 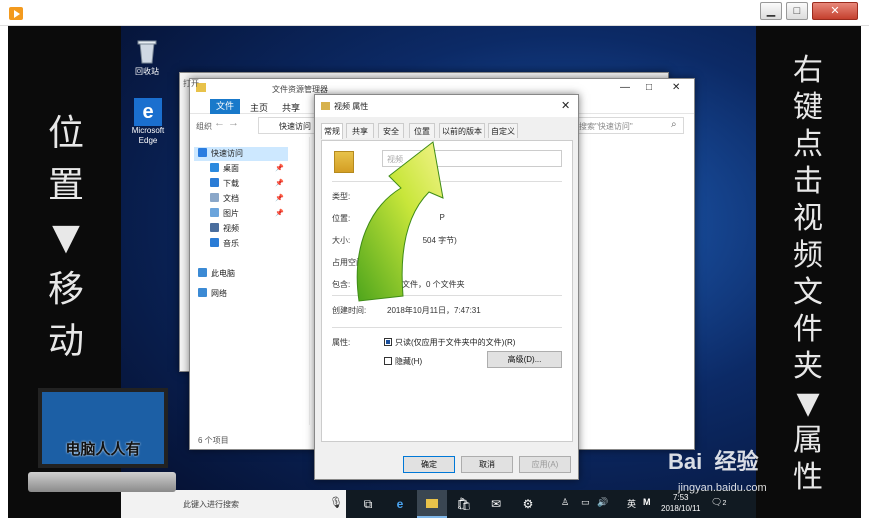 I want to click on apply-button: 应用(A), so click(x=545, y=464).